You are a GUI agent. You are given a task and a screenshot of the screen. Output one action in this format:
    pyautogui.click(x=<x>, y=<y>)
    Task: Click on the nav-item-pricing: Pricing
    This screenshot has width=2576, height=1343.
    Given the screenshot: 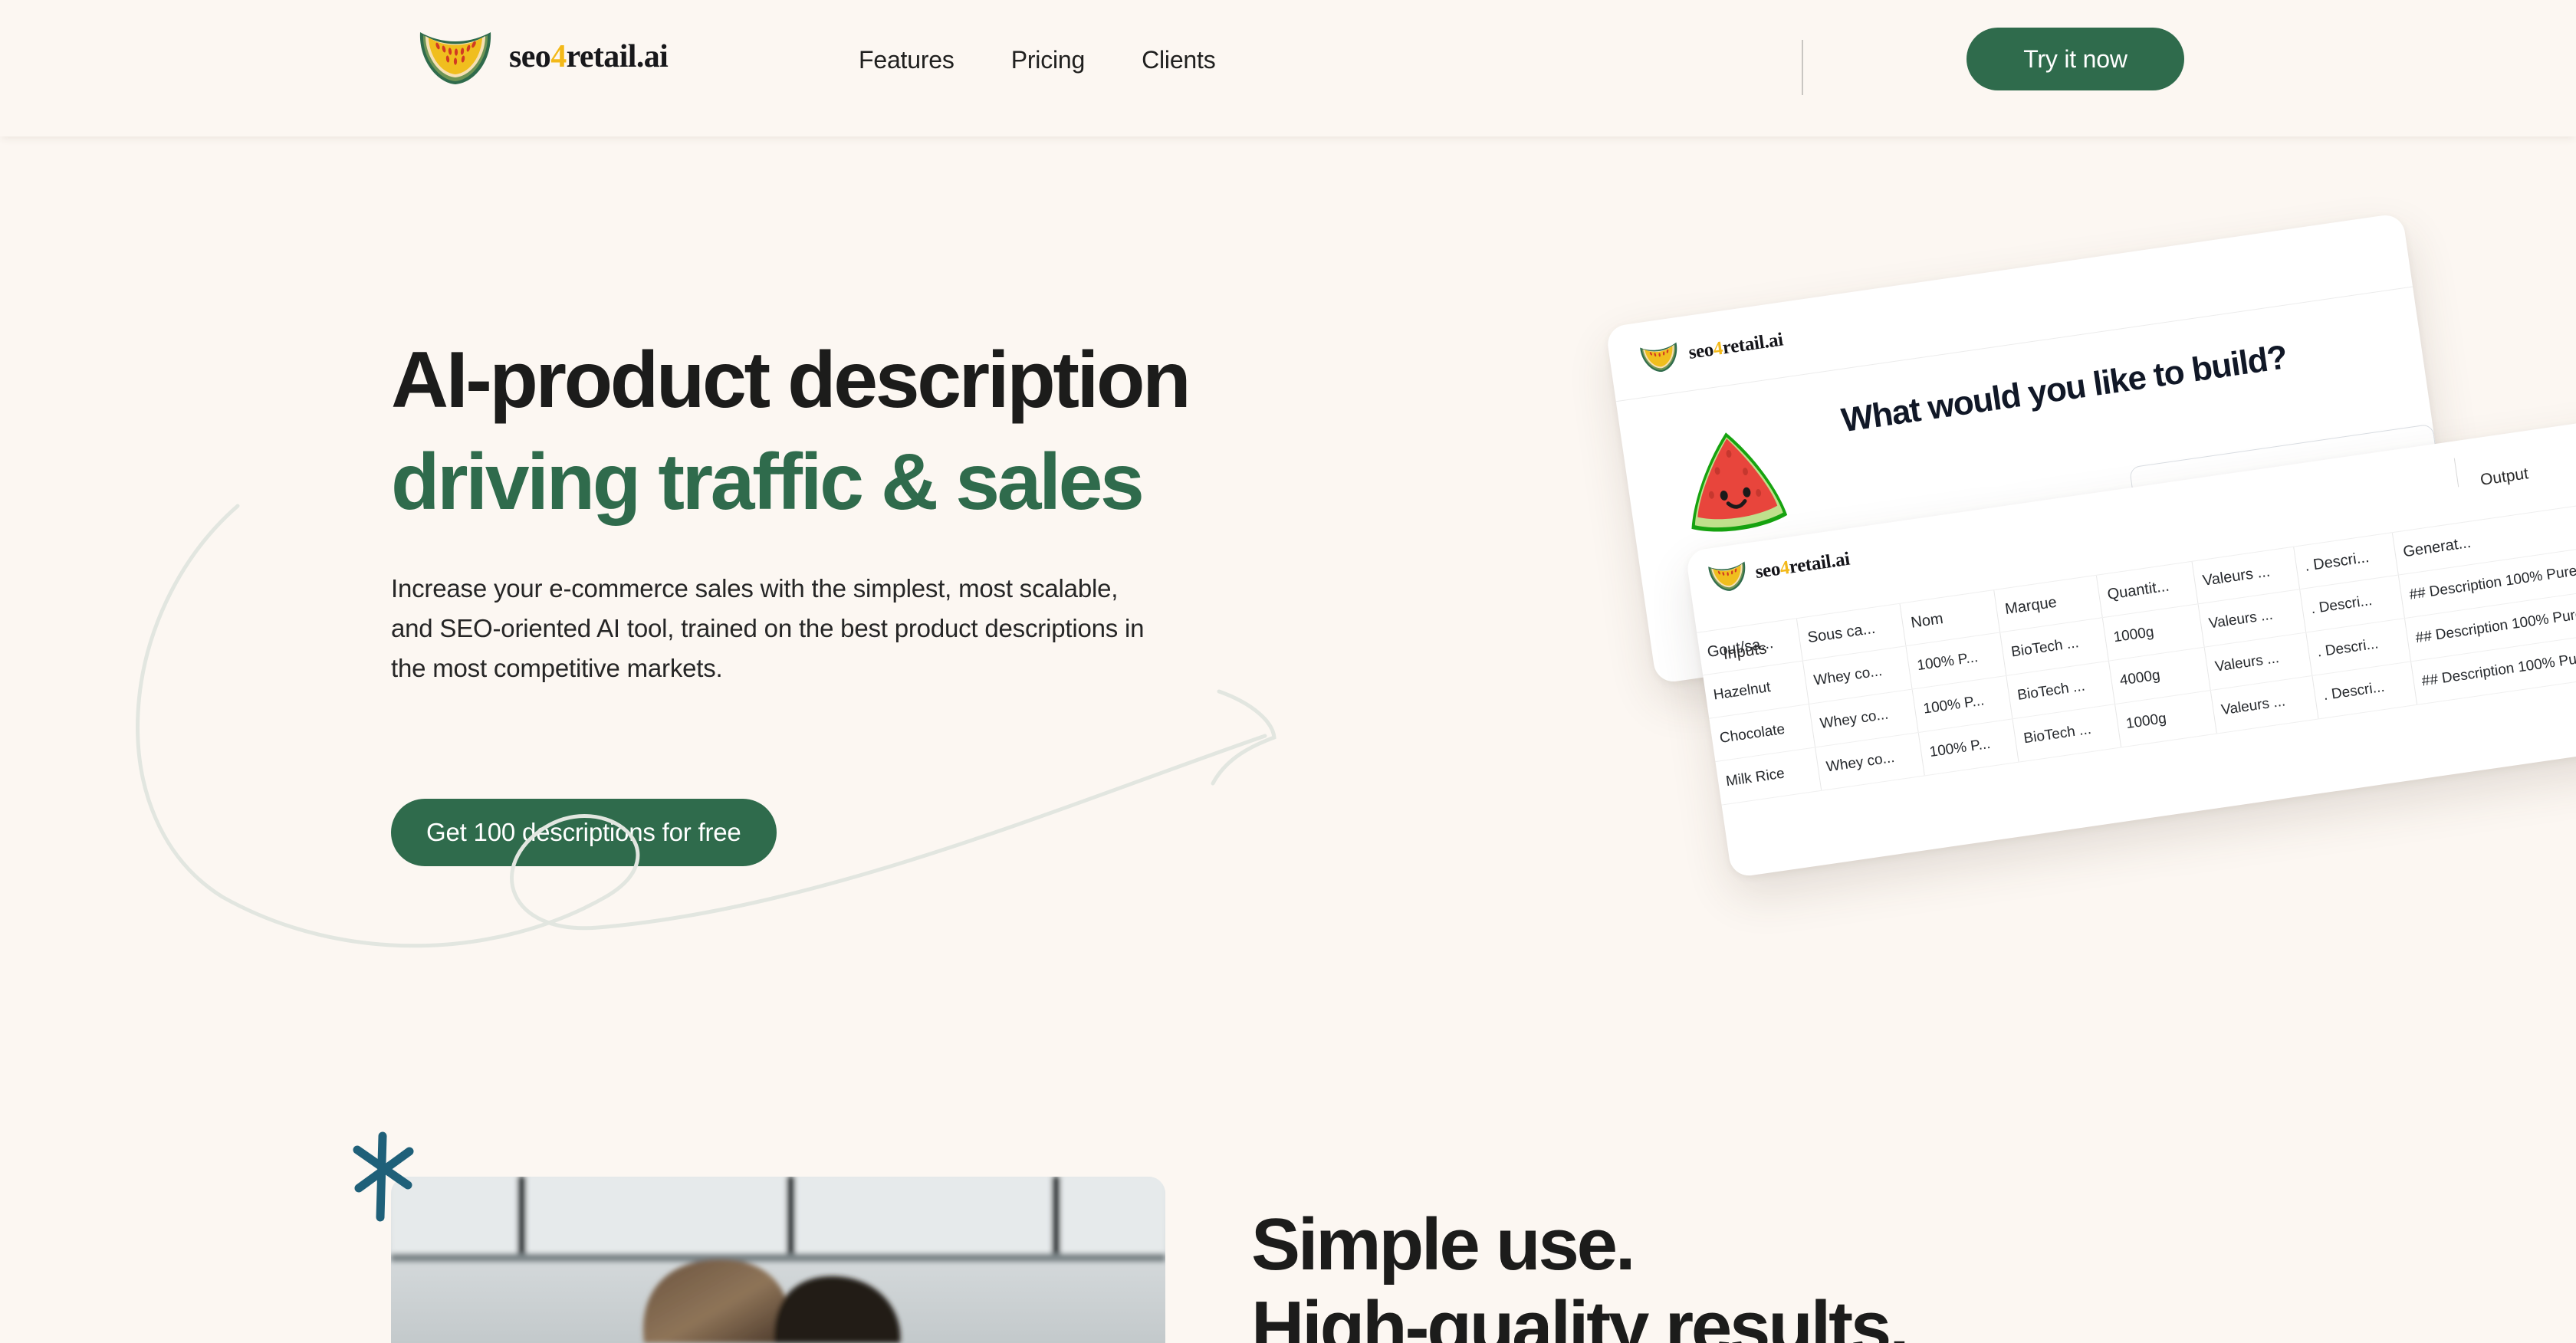 What is the action you would take?
    pyautogui.click(x=1049, y=60)
    